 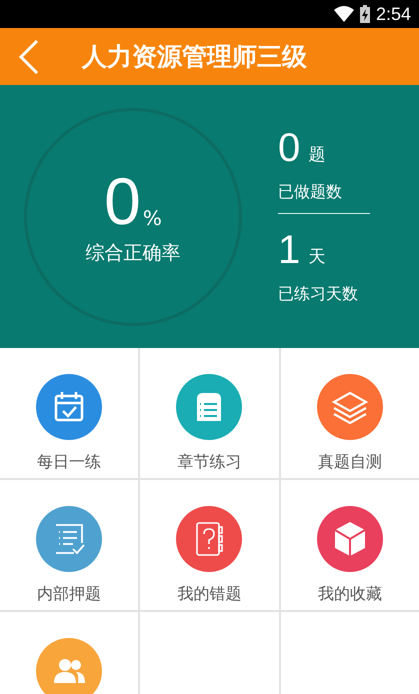 What do you see at coordinates (122, 201) in the screenshot?
I see `accuracy-value: 0` at bounding box center [122, 201].